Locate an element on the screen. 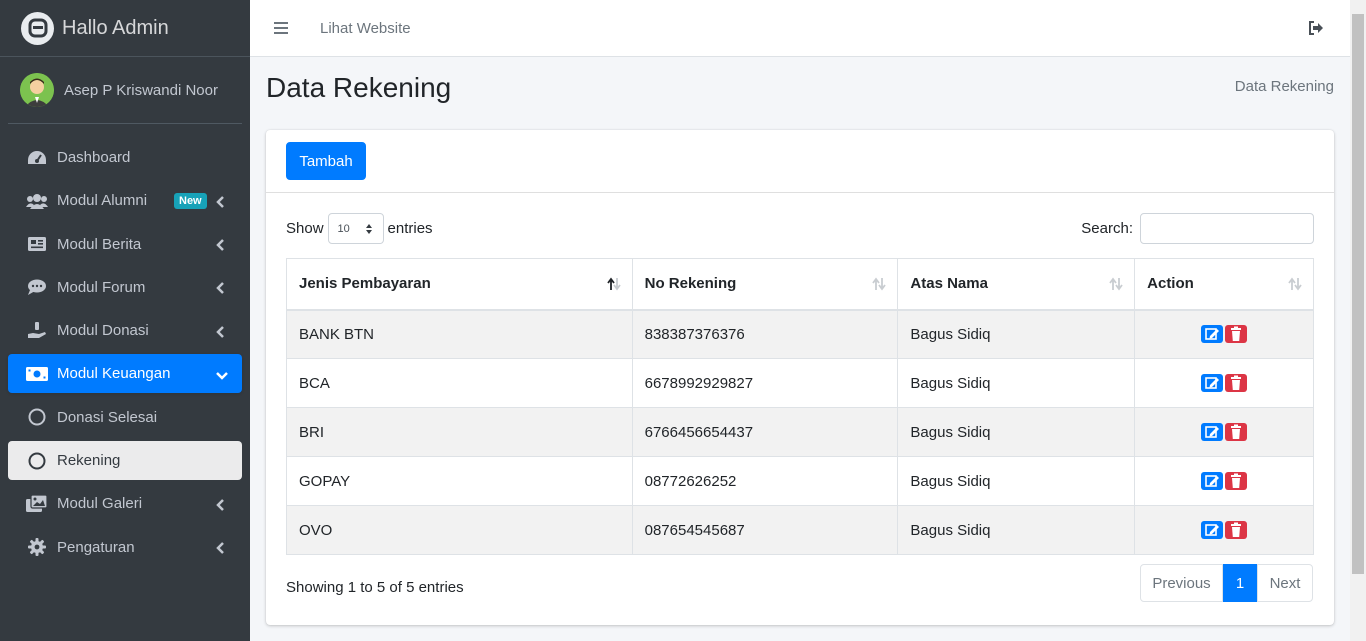  page-scrollbar is located at coordinates (1358, 320).